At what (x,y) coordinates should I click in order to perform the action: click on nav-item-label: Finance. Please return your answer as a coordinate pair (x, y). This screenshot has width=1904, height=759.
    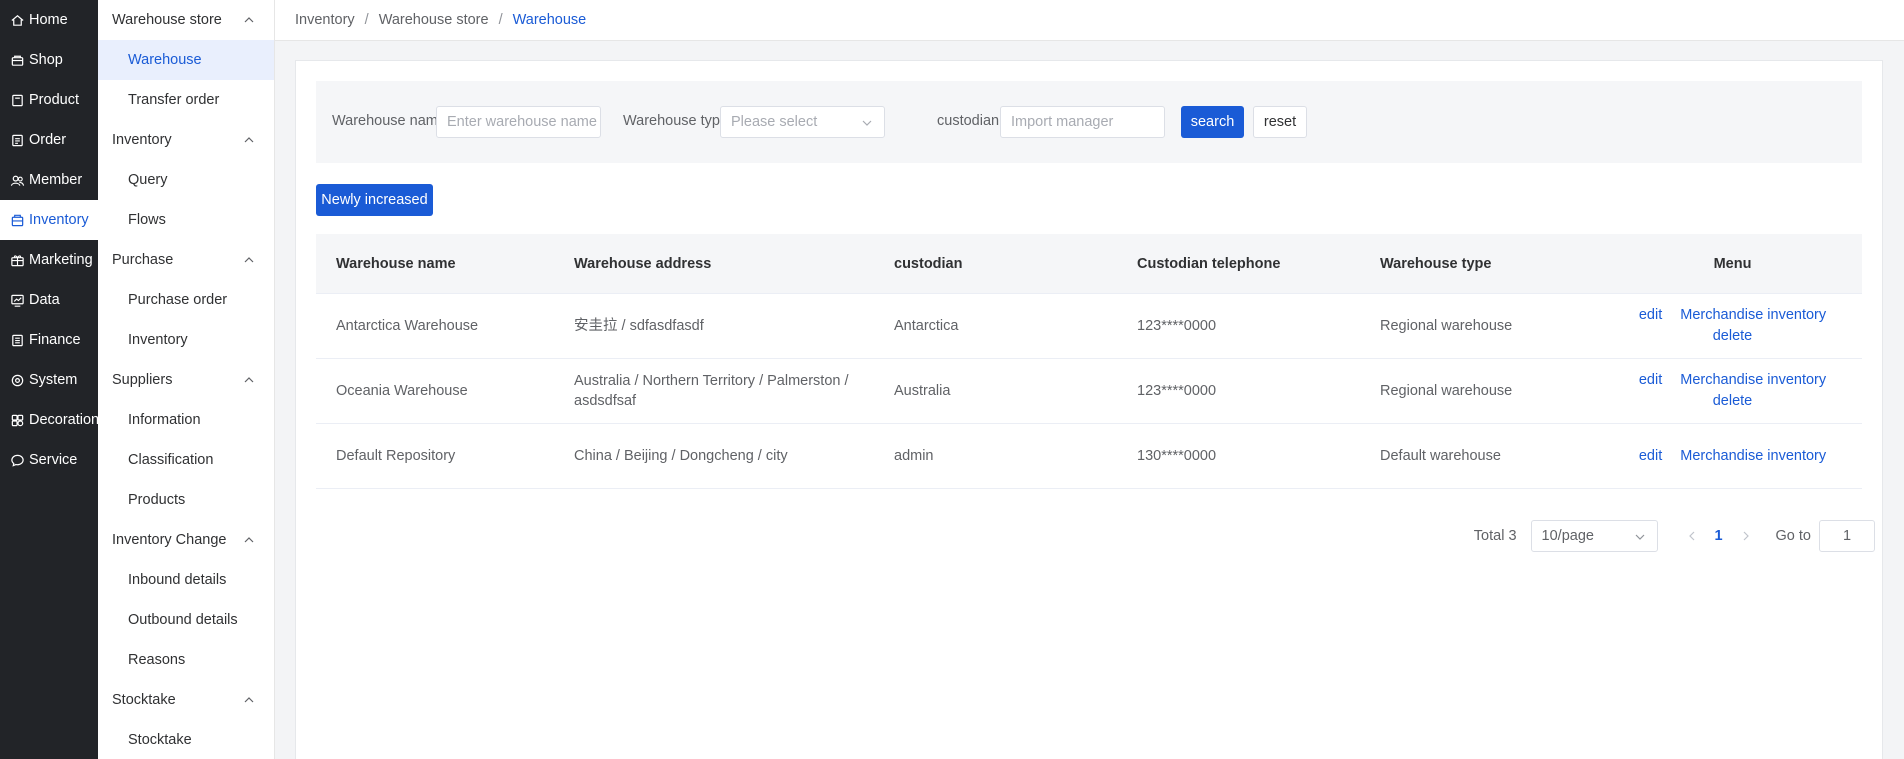
    Looking at the image, I should click on (55, 340).